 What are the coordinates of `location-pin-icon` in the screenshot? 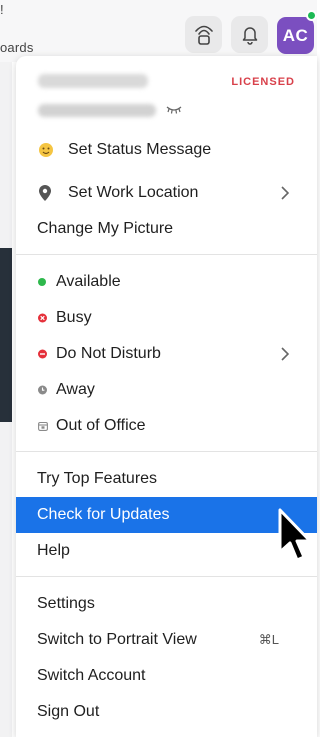 It's located at (45, 193).